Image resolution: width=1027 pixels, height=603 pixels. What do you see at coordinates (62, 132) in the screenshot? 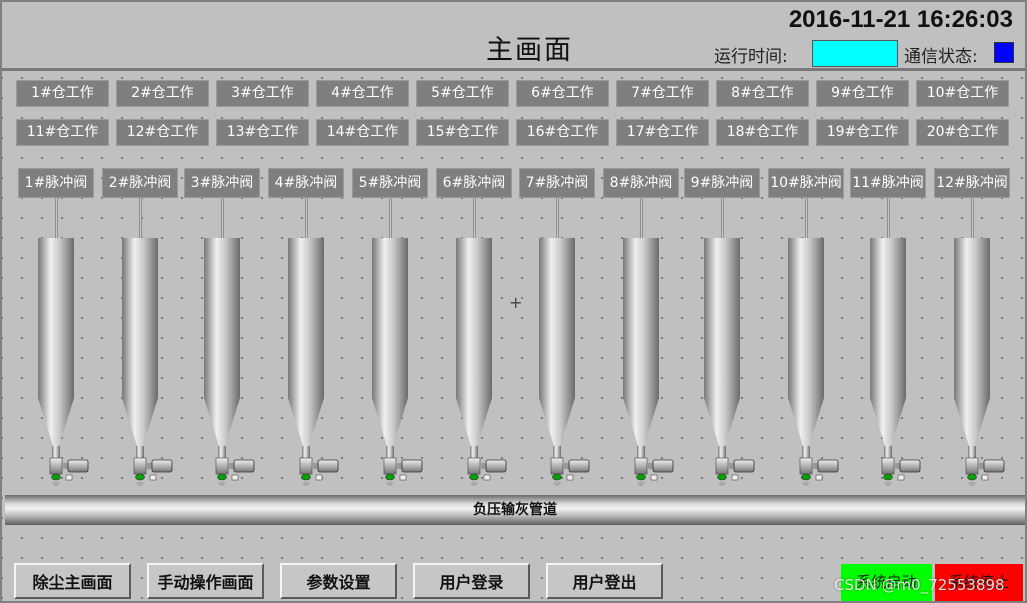
I see `bin-work-button: 11#仓工作` at bounding box center [62, 132].